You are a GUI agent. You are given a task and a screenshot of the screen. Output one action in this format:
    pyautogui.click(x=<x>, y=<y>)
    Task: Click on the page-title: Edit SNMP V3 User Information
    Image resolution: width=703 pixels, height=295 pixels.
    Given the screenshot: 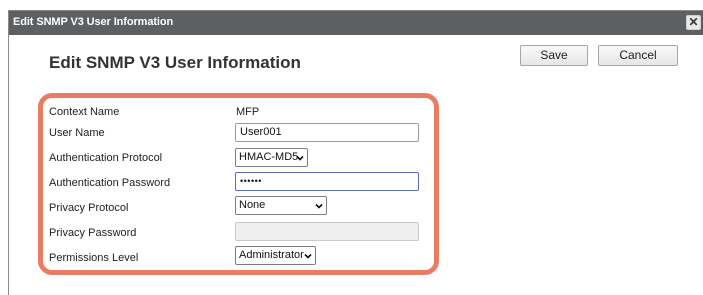 What is the action you would take?
    pyautogui.click(x=175, y=62)
    